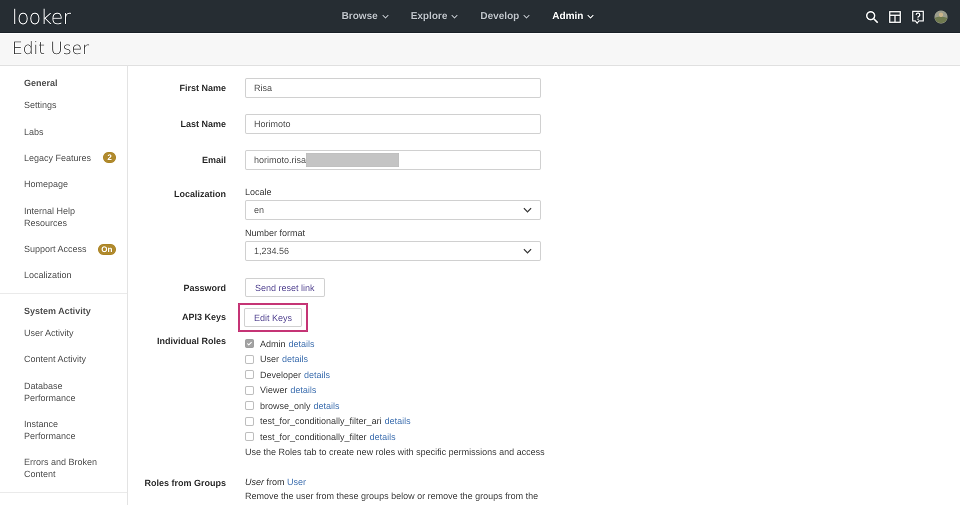  Describe the element at coordinates (202, 87) in the screenshot. I see `field-label: First Name` at that location.